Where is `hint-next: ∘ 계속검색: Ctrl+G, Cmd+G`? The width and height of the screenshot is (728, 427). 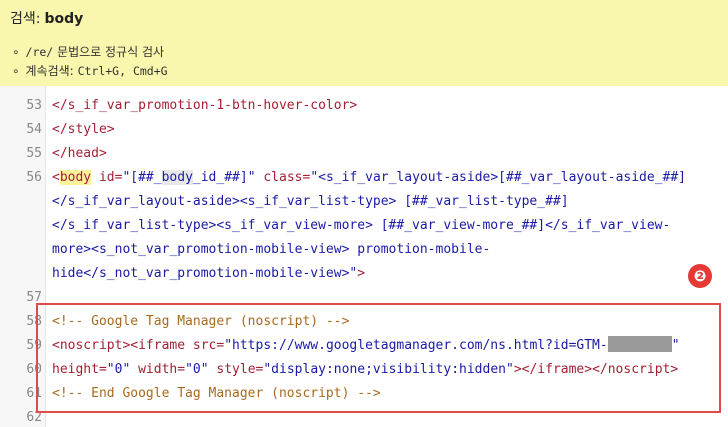 hint-next: ∘ 계속검색: Ctrl+G, Cmd+G is located at coordinates (90, 71).